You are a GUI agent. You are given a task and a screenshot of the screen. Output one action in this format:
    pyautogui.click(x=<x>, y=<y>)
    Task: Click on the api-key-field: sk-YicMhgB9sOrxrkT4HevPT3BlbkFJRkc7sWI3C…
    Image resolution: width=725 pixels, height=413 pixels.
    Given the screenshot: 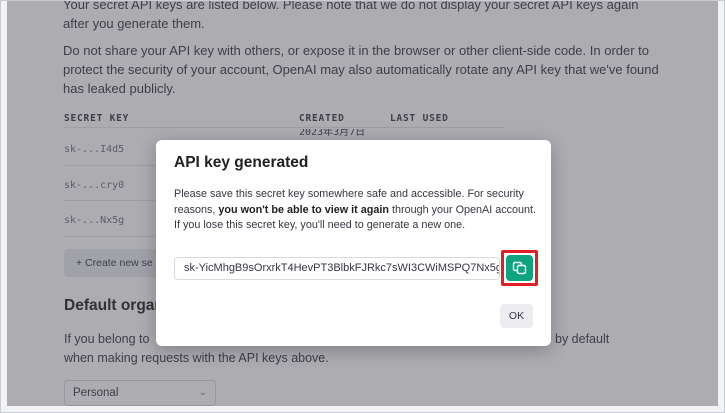 What is the action you would take?
    pyautogui.click(x=337, y=268)
    